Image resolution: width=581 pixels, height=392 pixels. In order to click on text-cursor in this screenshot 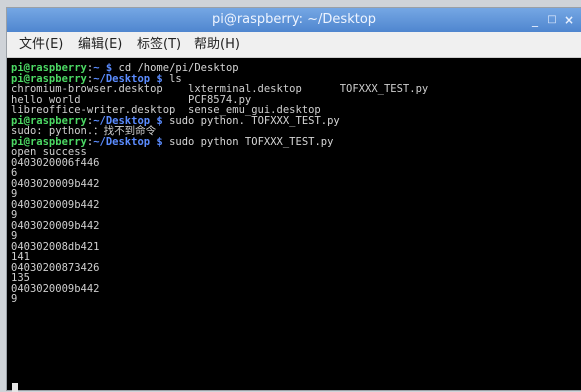, I will do `click(15, 387)`.